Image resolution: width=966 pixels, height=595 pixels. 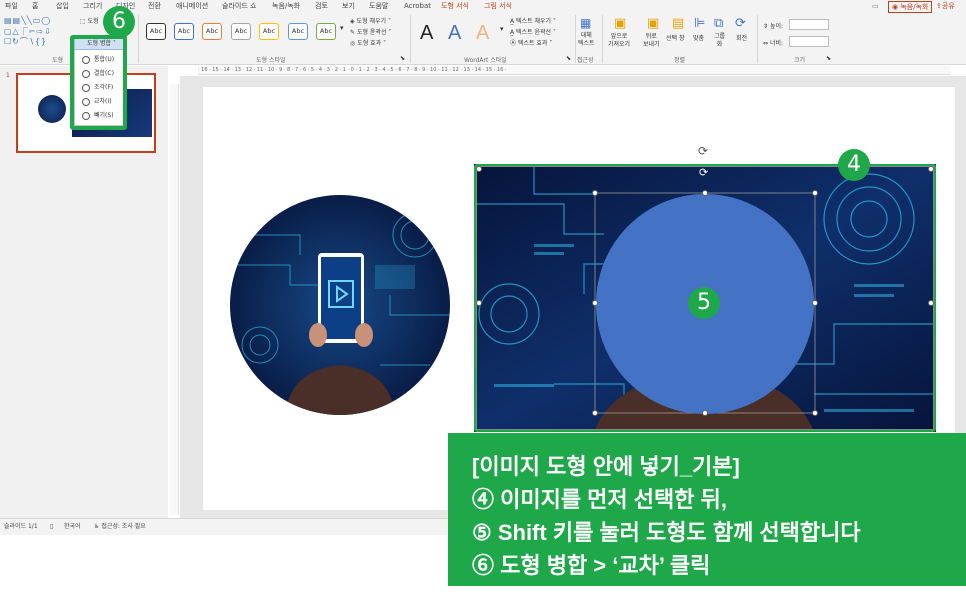 I want to click on rotate-button: 회전, so click(x=741, y=37).